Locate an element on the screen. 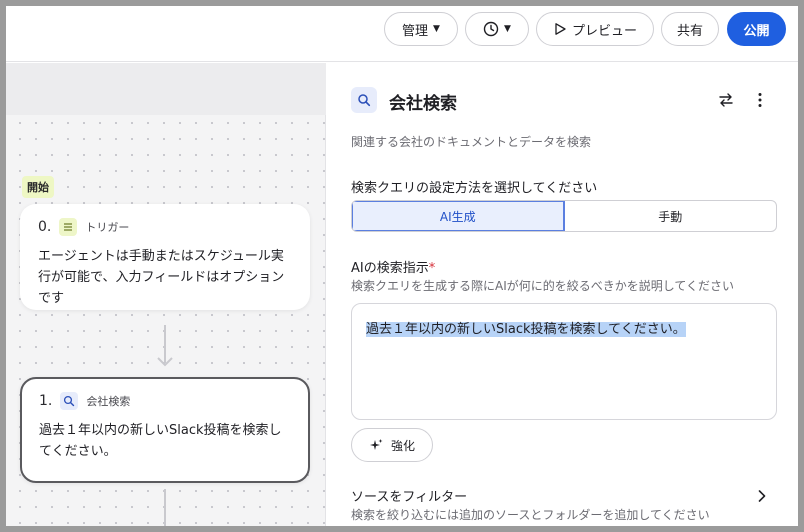  instruction-help-text: 検索クエリを生成する際にAIが何に的を絞るべきかを説明してください is located at coordinates (543, 286).